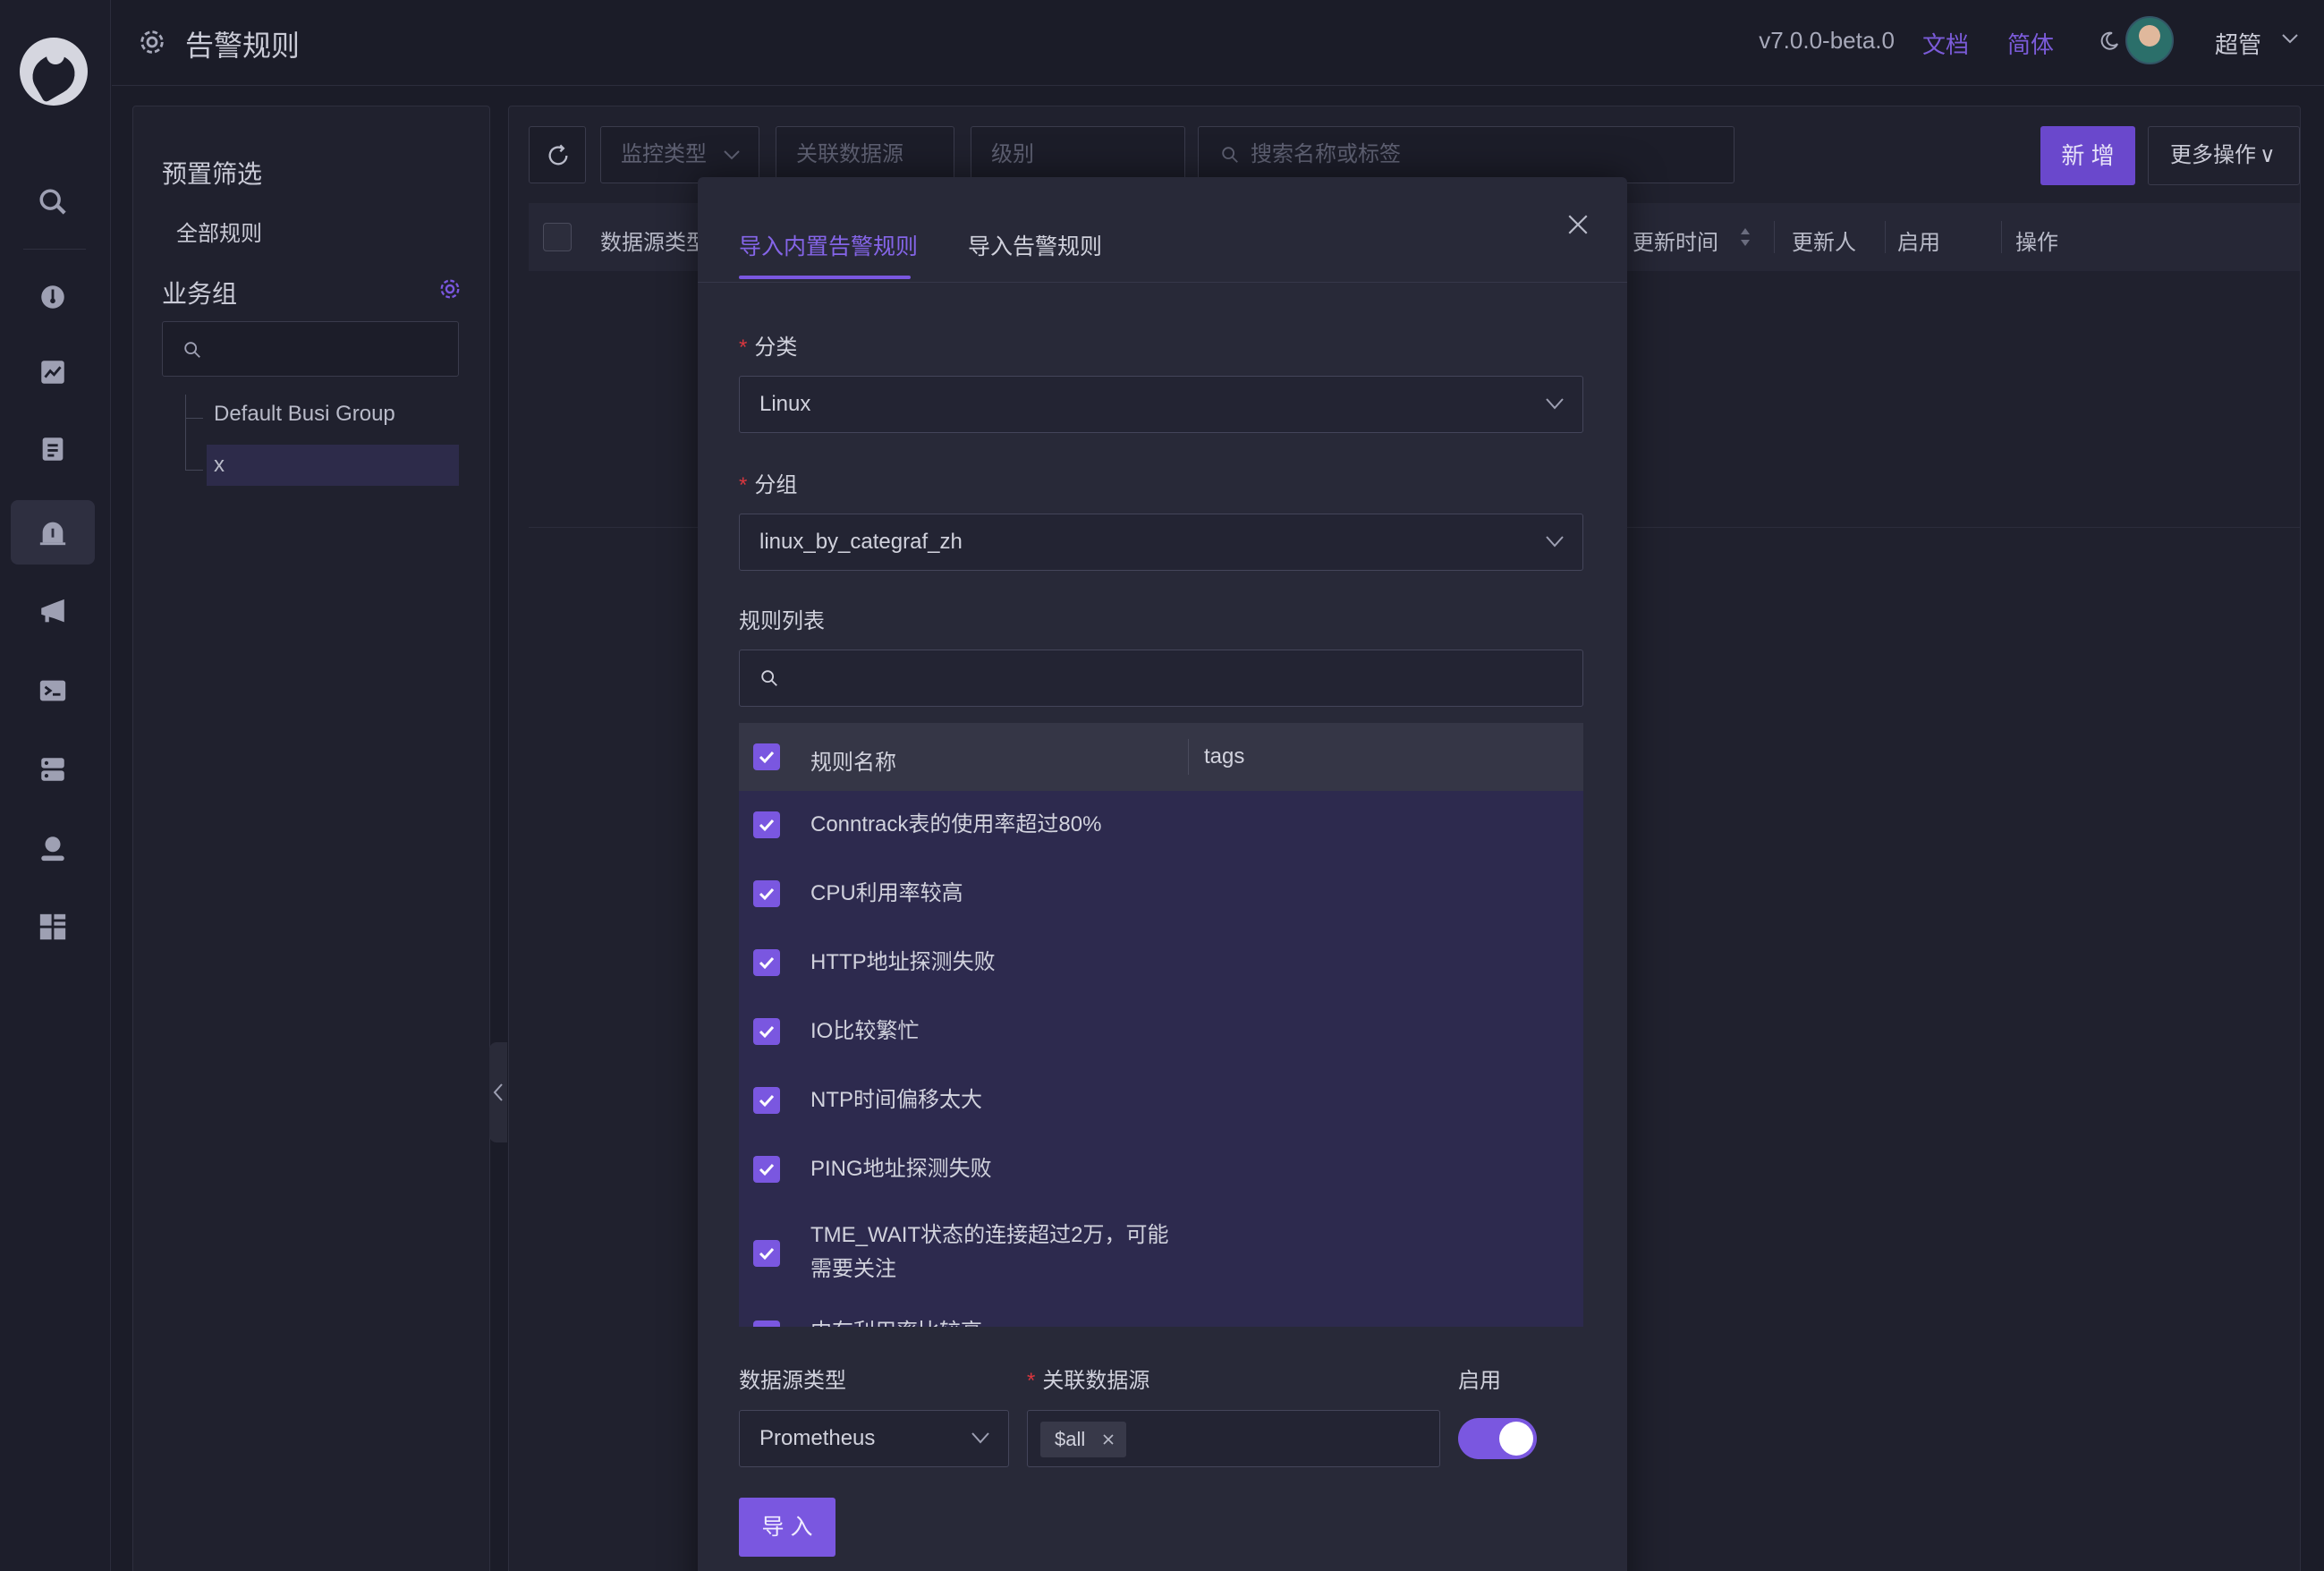  What do you see at coordinates (53, 770) in the screenshot?
I see `server-icon` at bounding box center [53, 770].